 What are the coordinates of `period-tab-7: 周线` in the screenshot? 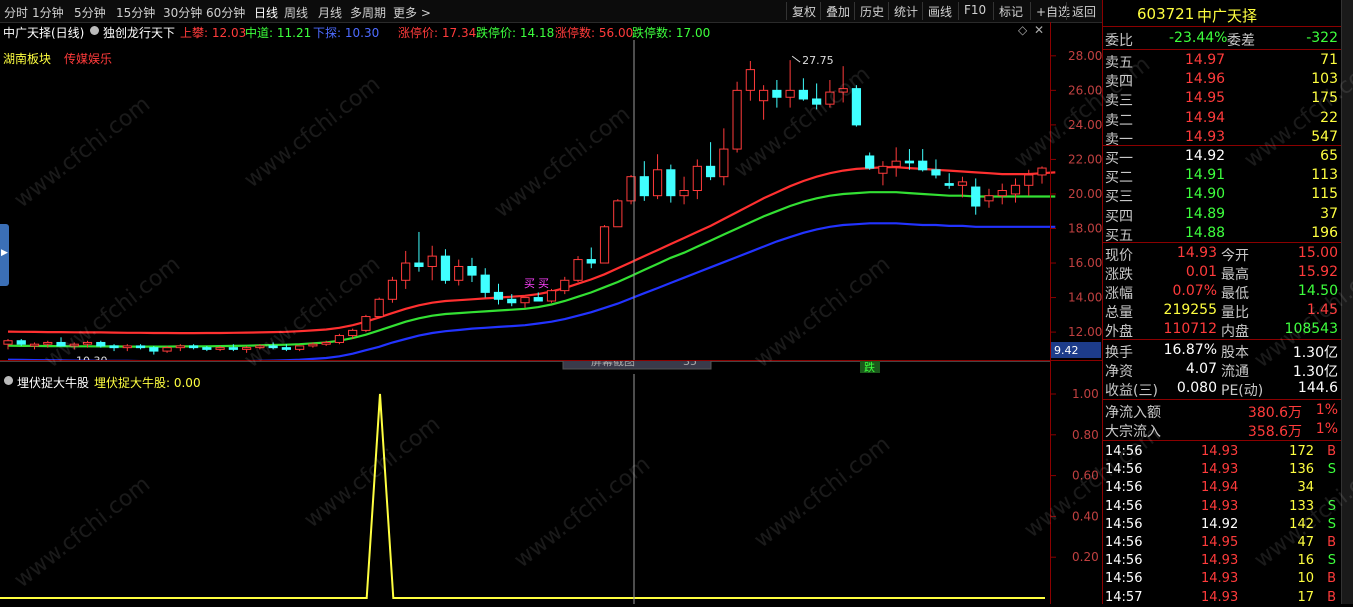 It's located at (296, 12).